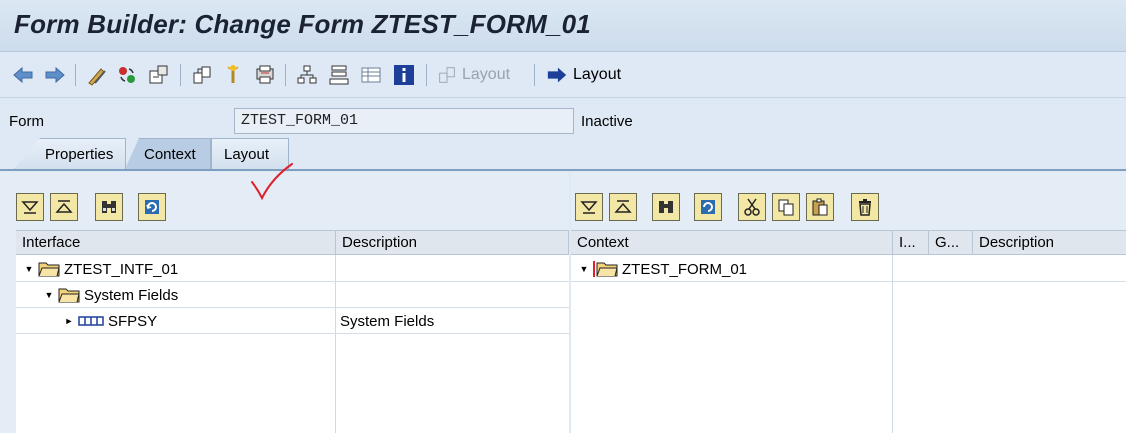 Image resolution: width=1126 pixels, height=433 pixels. I want to click on tab-baseline, so click(563, 170).